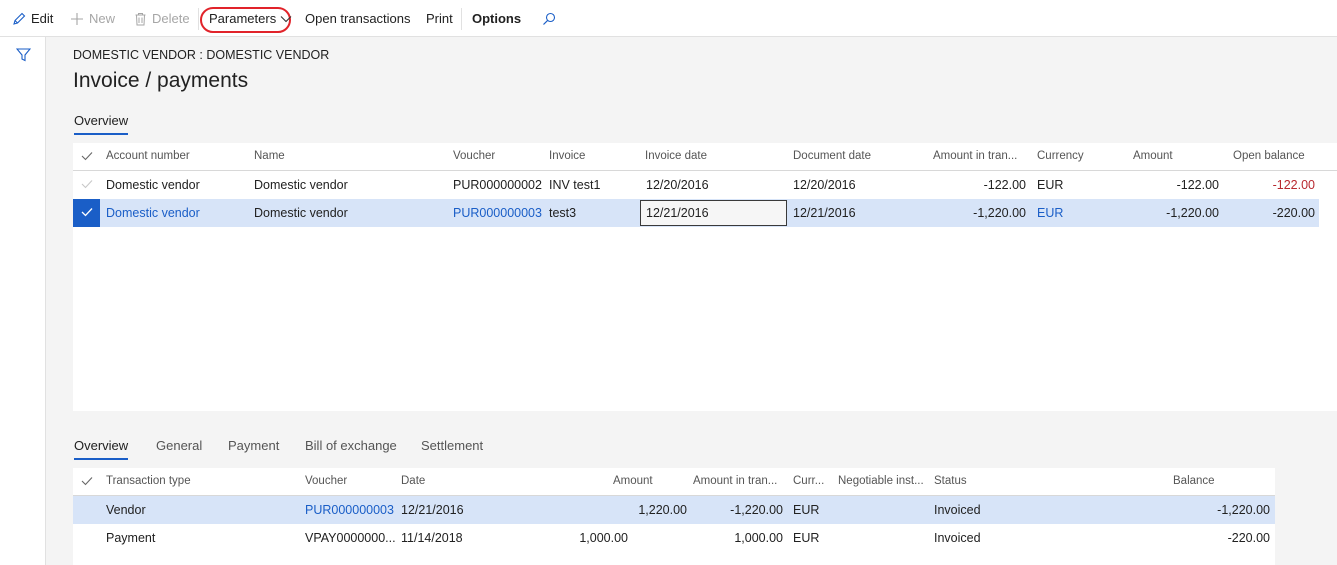 This screenshot has height=565, width=1337. What do you see at coordinates (1248, 538) in the screenshot?
I see `cell-balance: -220.00` at bounding box center [1248, 538].